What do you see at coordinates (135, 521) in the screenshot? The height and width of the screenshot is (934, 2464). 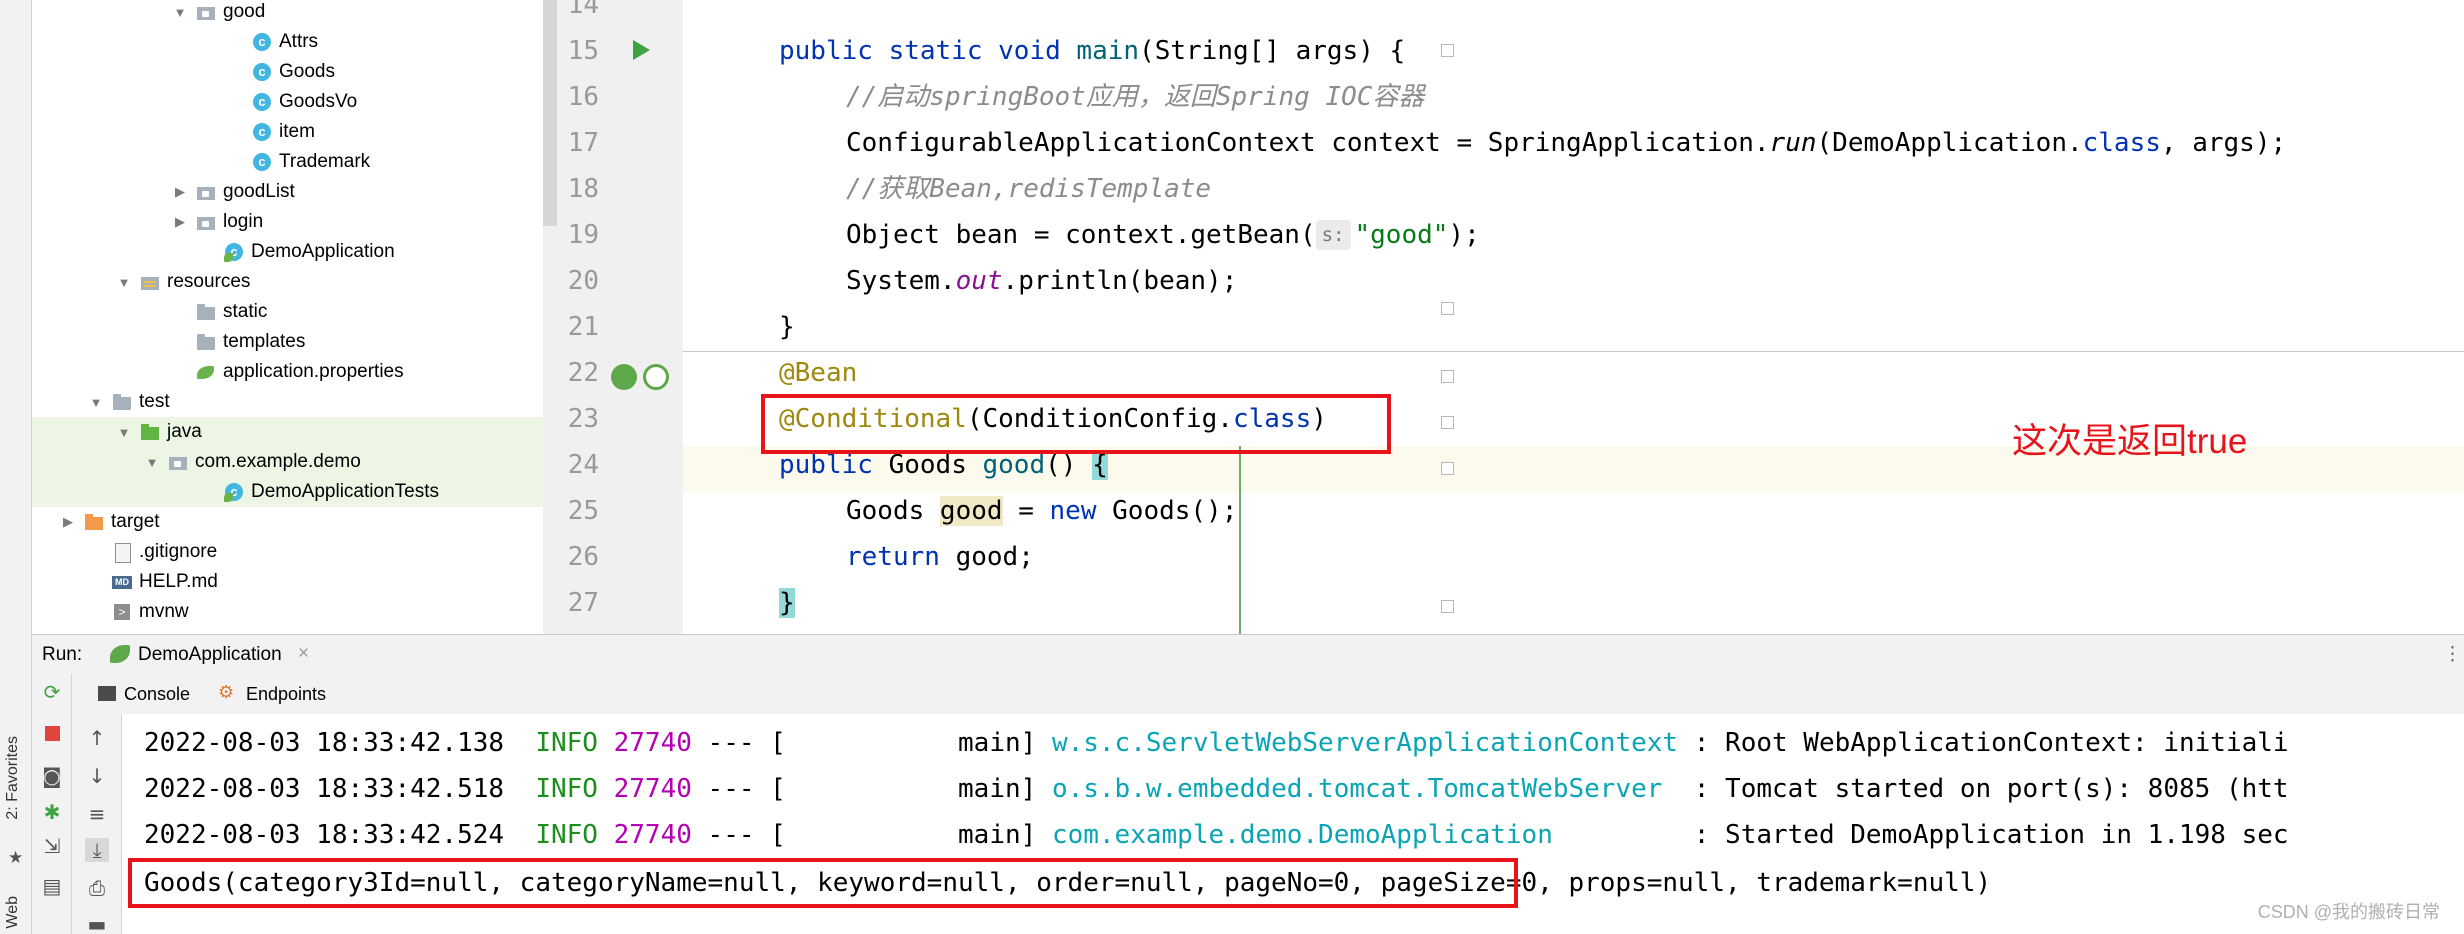 I see `tree-item-label: target` at bounding box center [135, 521].